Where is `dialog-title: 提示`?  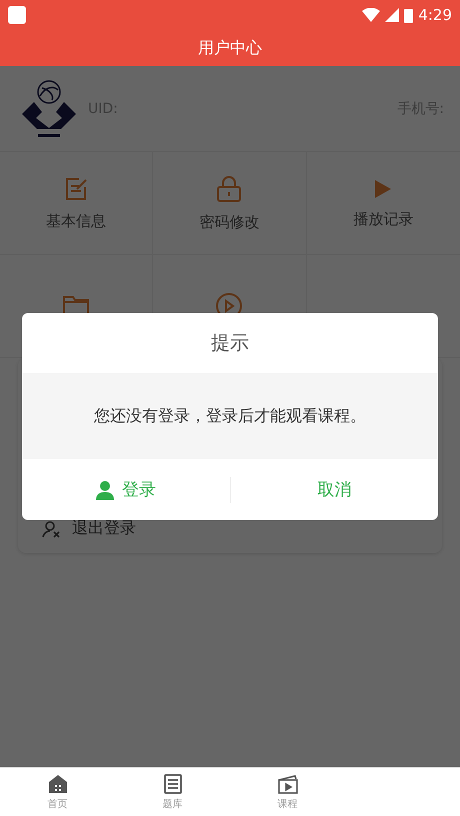 dialog-title: 提示 is located at coordinates (230, 343).